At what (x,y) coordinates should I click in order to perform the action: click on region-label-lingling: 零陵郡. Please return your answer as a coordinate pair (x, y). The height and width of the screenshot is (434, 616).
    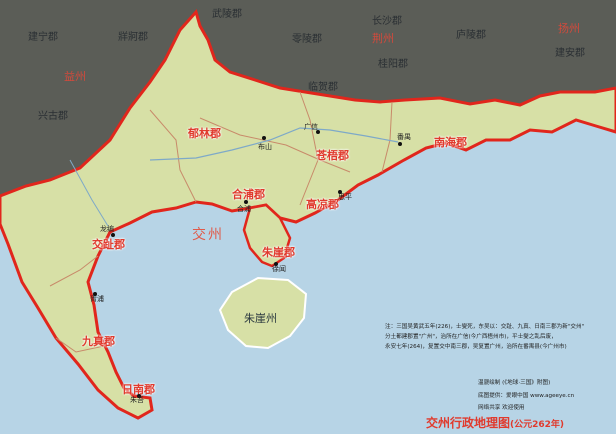
    Looking at the image, I should click on (307, 39).